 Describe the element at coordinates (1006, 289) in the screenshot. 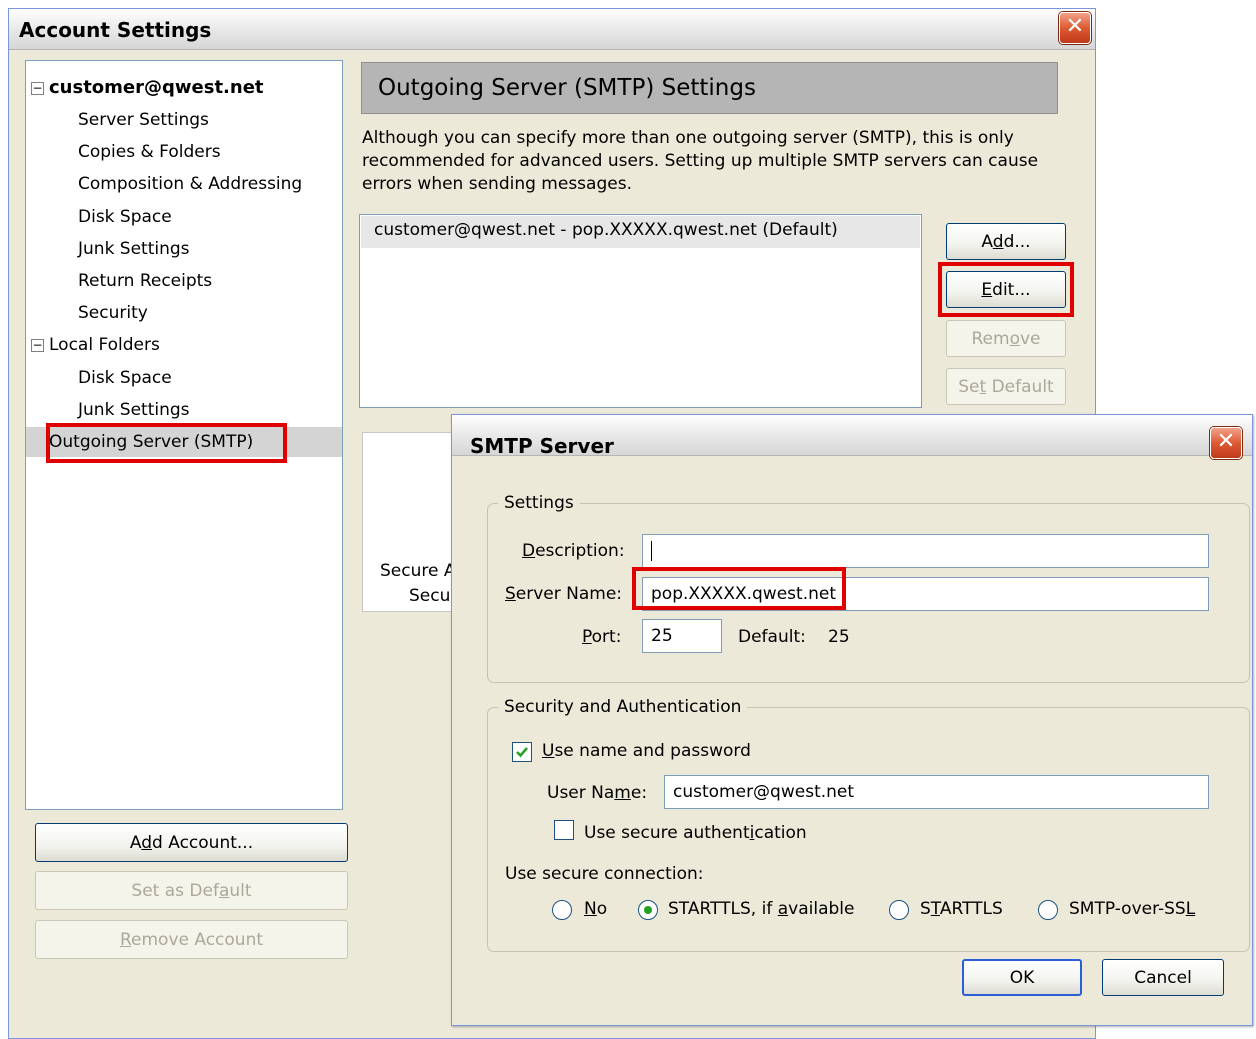

I see `highlight-edit-button` at that location.